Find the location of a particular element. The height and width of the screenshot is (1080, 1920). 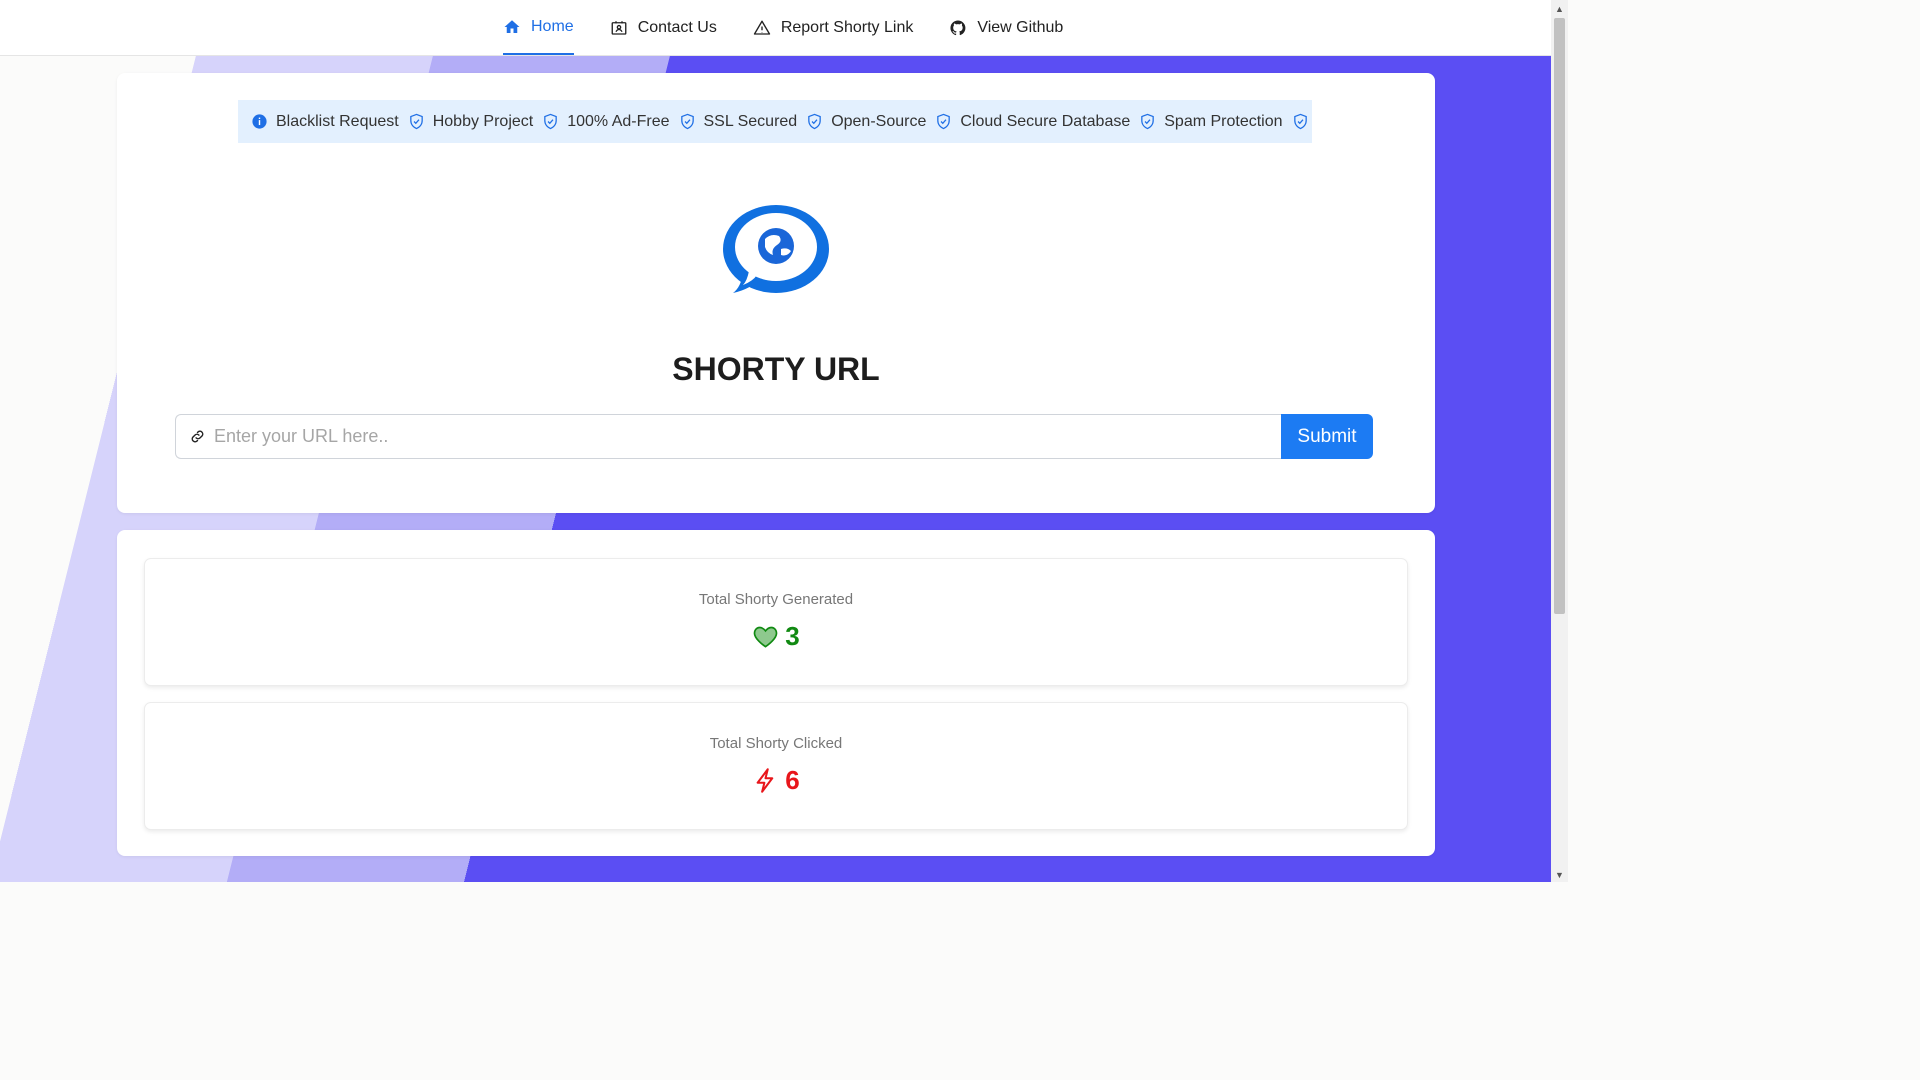

ticker-label: Hobby Project is located at coordinates (483, 121).